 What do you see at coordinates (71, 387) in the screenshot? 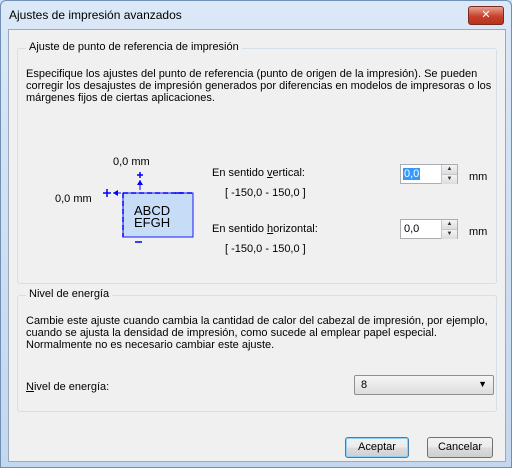
I see `energy-label-text: ivel de energía:` at bounding box center [71, 387].